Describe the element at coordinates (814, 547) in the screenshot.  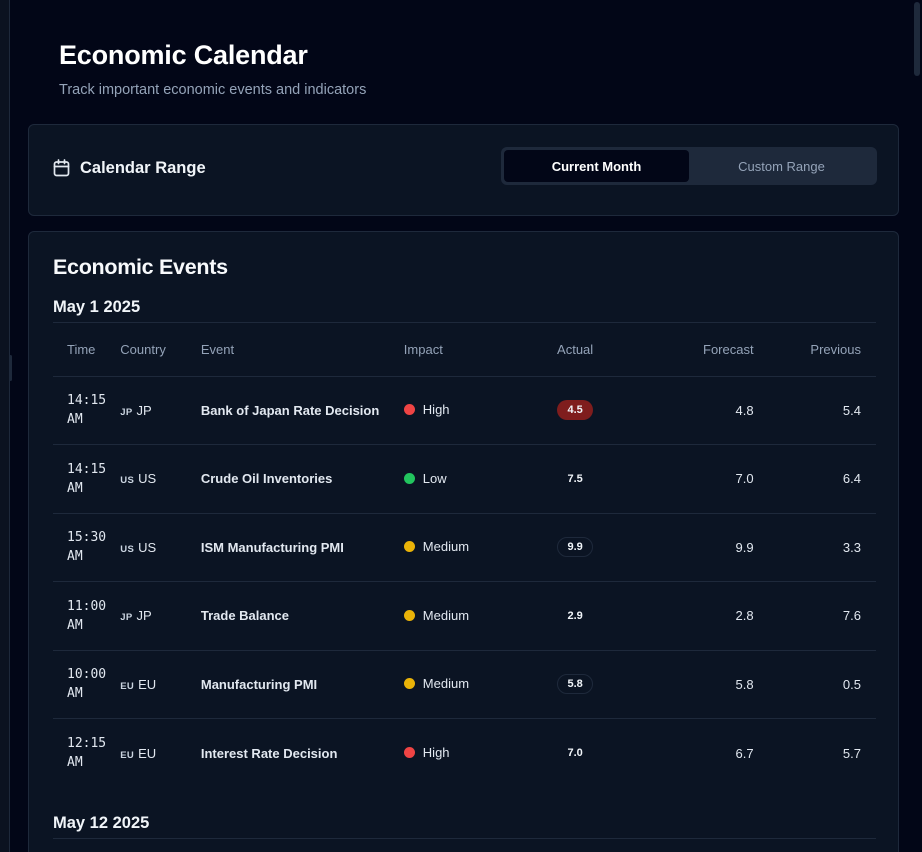
I see `event-previous: 3.3` at that location.